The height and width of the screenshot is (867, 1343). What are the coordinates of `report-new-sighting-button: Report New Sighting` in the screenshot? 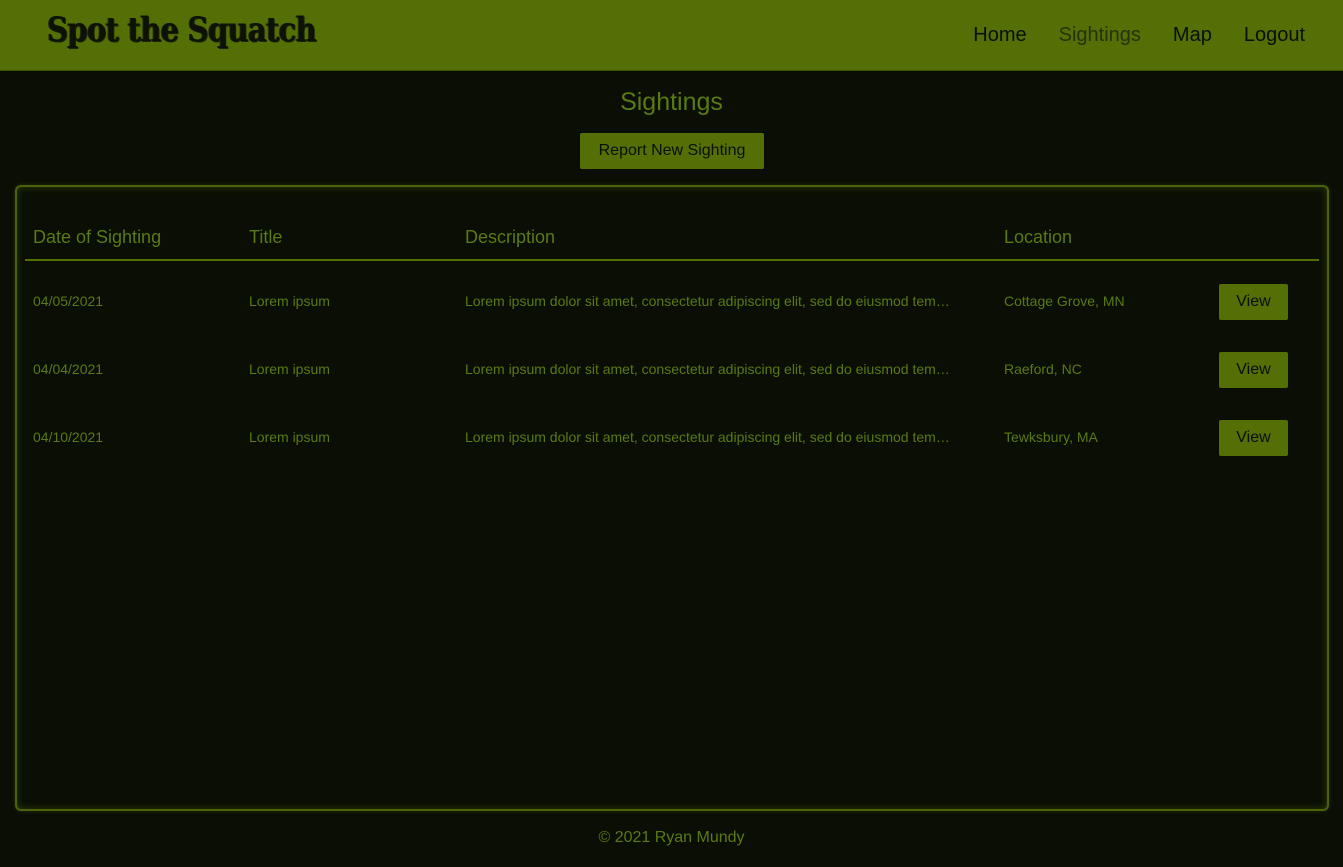 It's located at (672, 151).